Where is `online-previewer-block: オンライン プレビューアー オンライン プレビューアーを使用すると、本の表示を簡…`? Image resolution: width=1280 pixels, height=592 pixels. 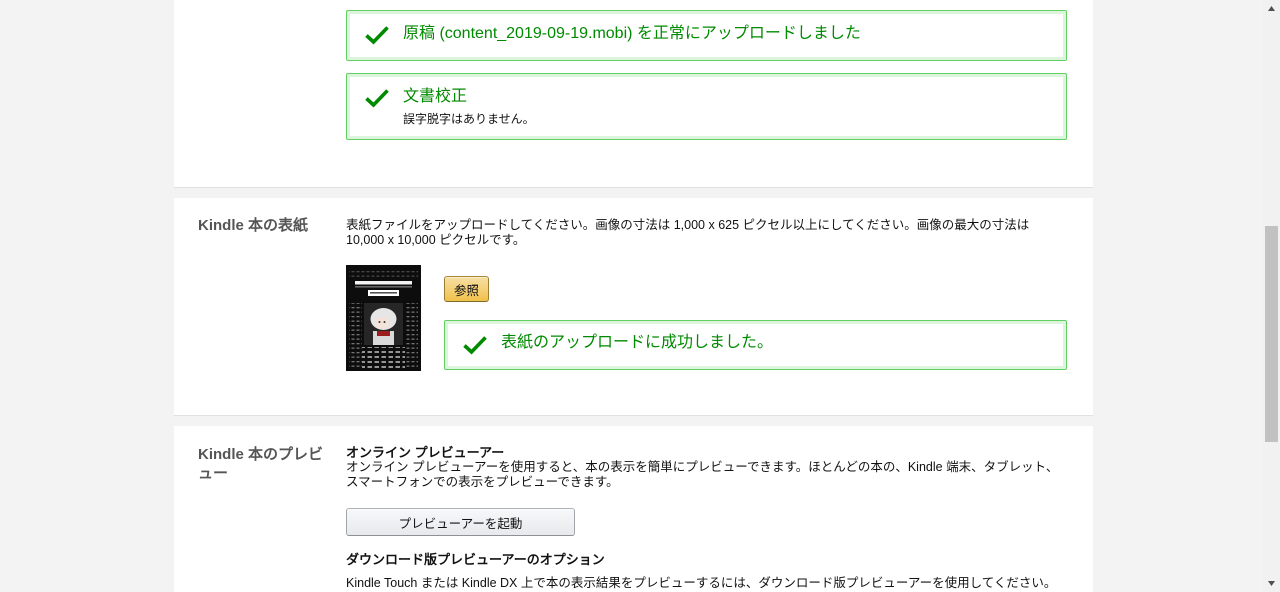 online-previewer-block: オンライン プレビューアー オンライン プレビューアーを使用すると、本の表示を簡… is located at coordinates (706, 467).